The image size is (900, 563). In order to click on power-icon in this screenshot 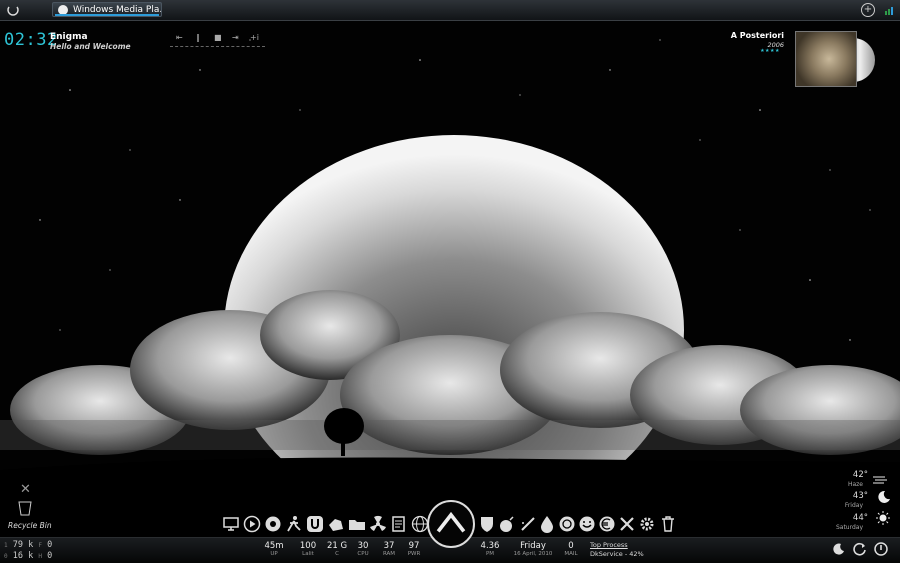, I will do `click(881, 549)`.